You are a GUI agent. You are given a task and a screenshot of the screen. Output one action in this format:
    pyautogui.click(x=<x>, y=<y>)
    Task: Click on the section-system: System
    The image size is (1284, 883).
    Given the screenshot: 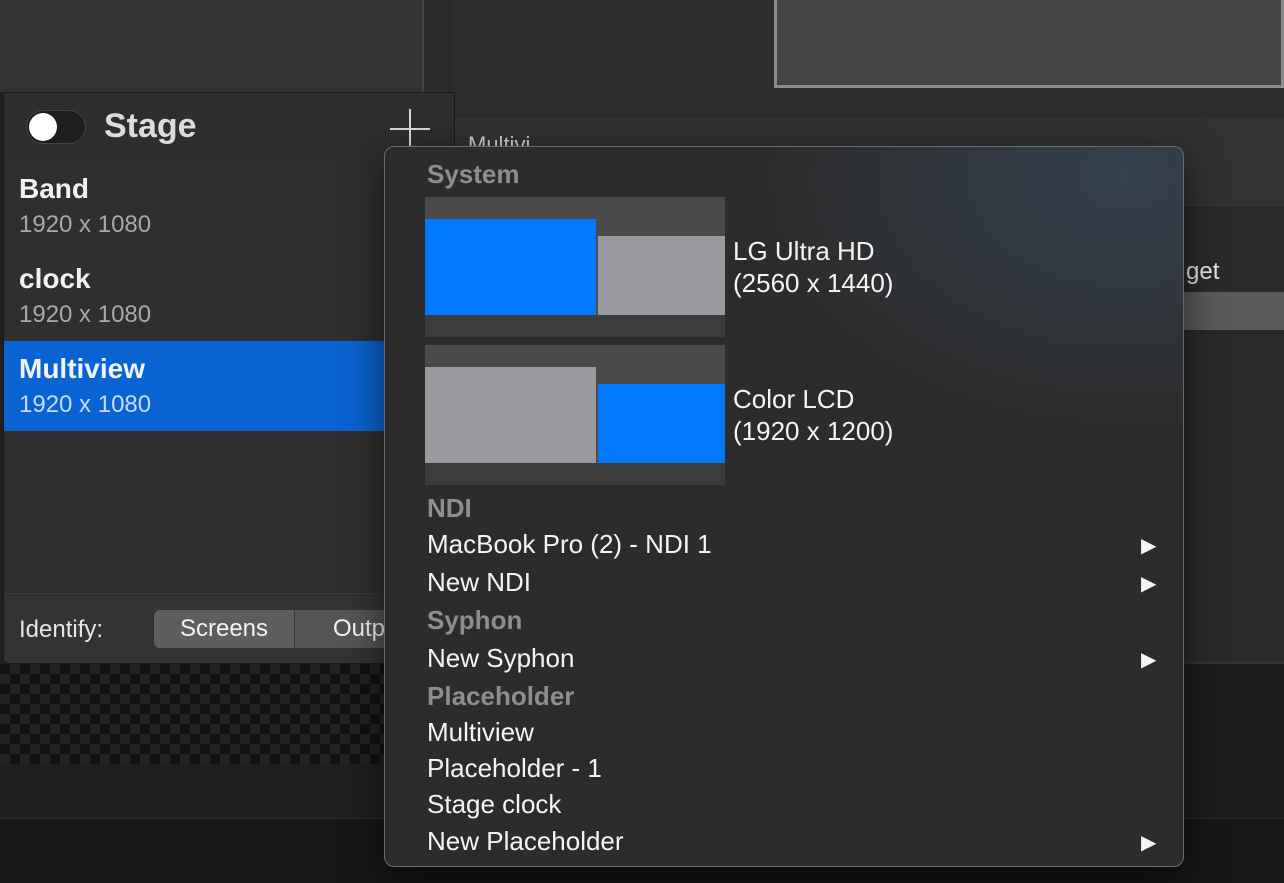 What is the action you would take?
    pyautogui.click(x=473, y=174)
    